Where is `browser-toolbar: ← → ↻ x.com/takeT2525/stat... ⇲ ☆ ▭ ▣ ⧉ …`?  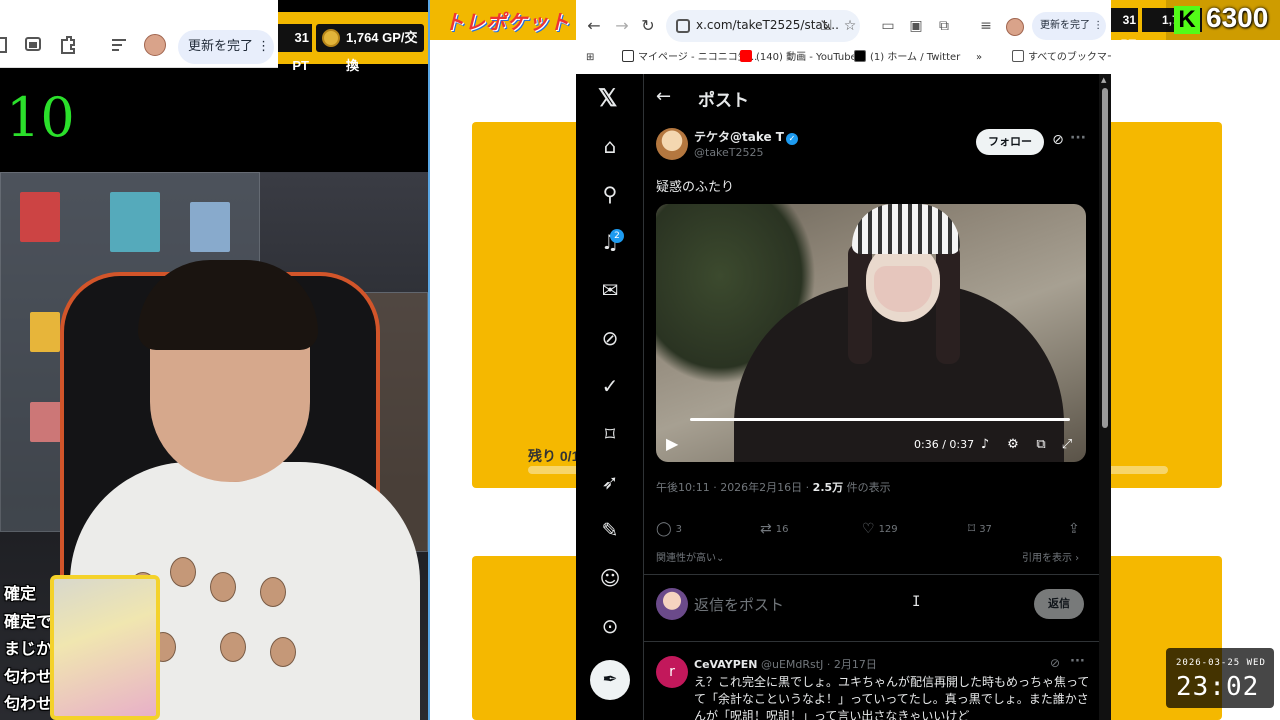 browser-toolbar: ← → ↻ x.com/takeT2525/stat... ⇲ ☆ ▭ ▣ ⧉ … is located at coordinates (843, 37).